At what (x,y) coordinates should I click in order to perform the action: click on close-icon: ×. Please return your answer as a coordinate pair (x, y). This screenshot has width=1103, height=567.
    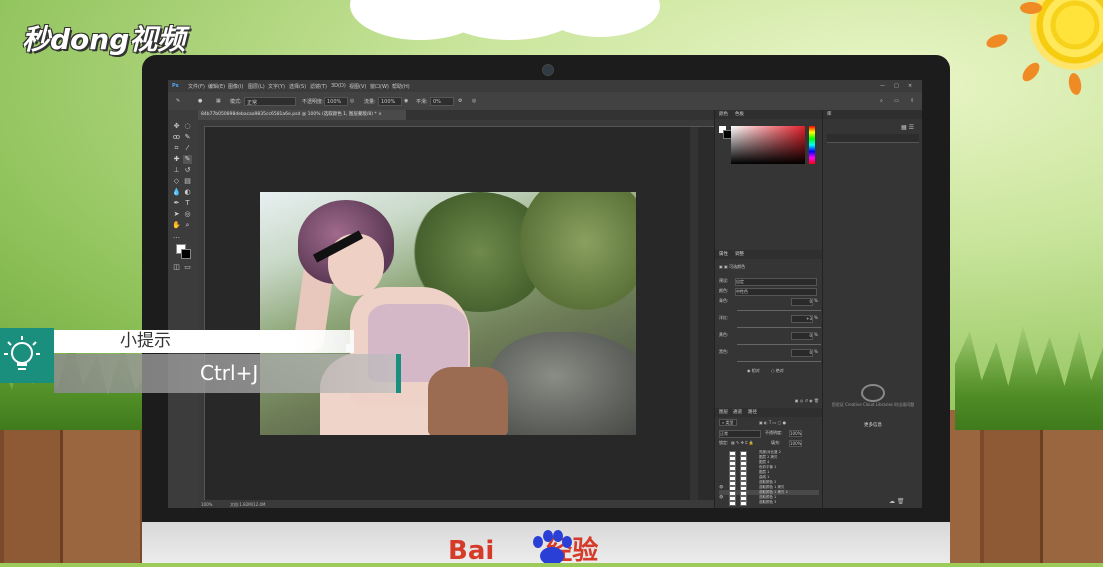
    Looking at the image, I should click on (910, 86).